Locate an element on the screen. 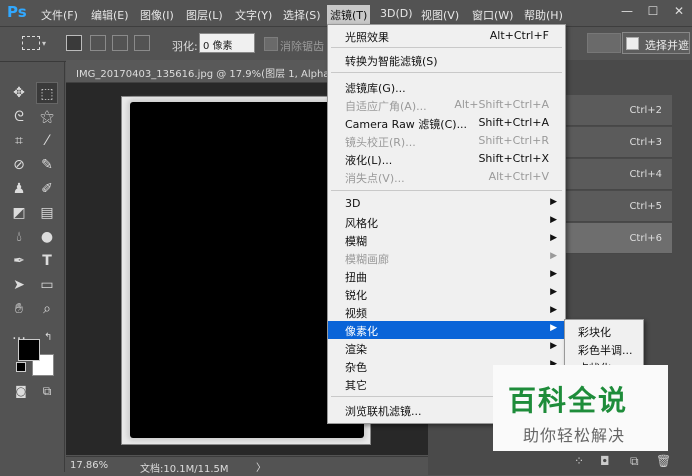 The height and width of the screenshot is (476, 692). menu-view: 视图(V) is located at coordinates (440, 15).